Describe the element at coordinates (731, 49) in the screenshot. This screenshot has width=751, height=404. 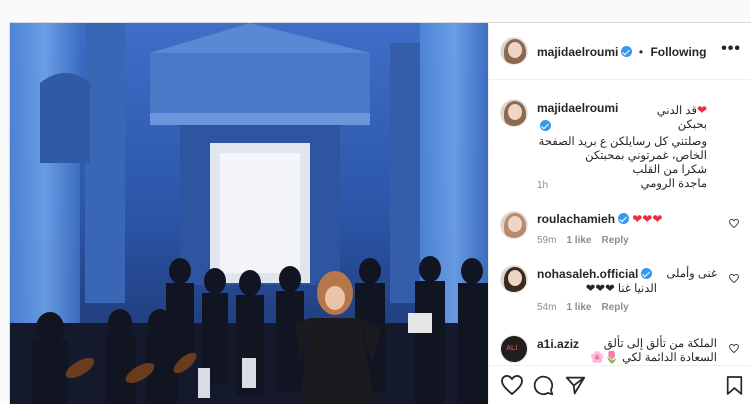
I see `more-options-icon: •••` at that location.